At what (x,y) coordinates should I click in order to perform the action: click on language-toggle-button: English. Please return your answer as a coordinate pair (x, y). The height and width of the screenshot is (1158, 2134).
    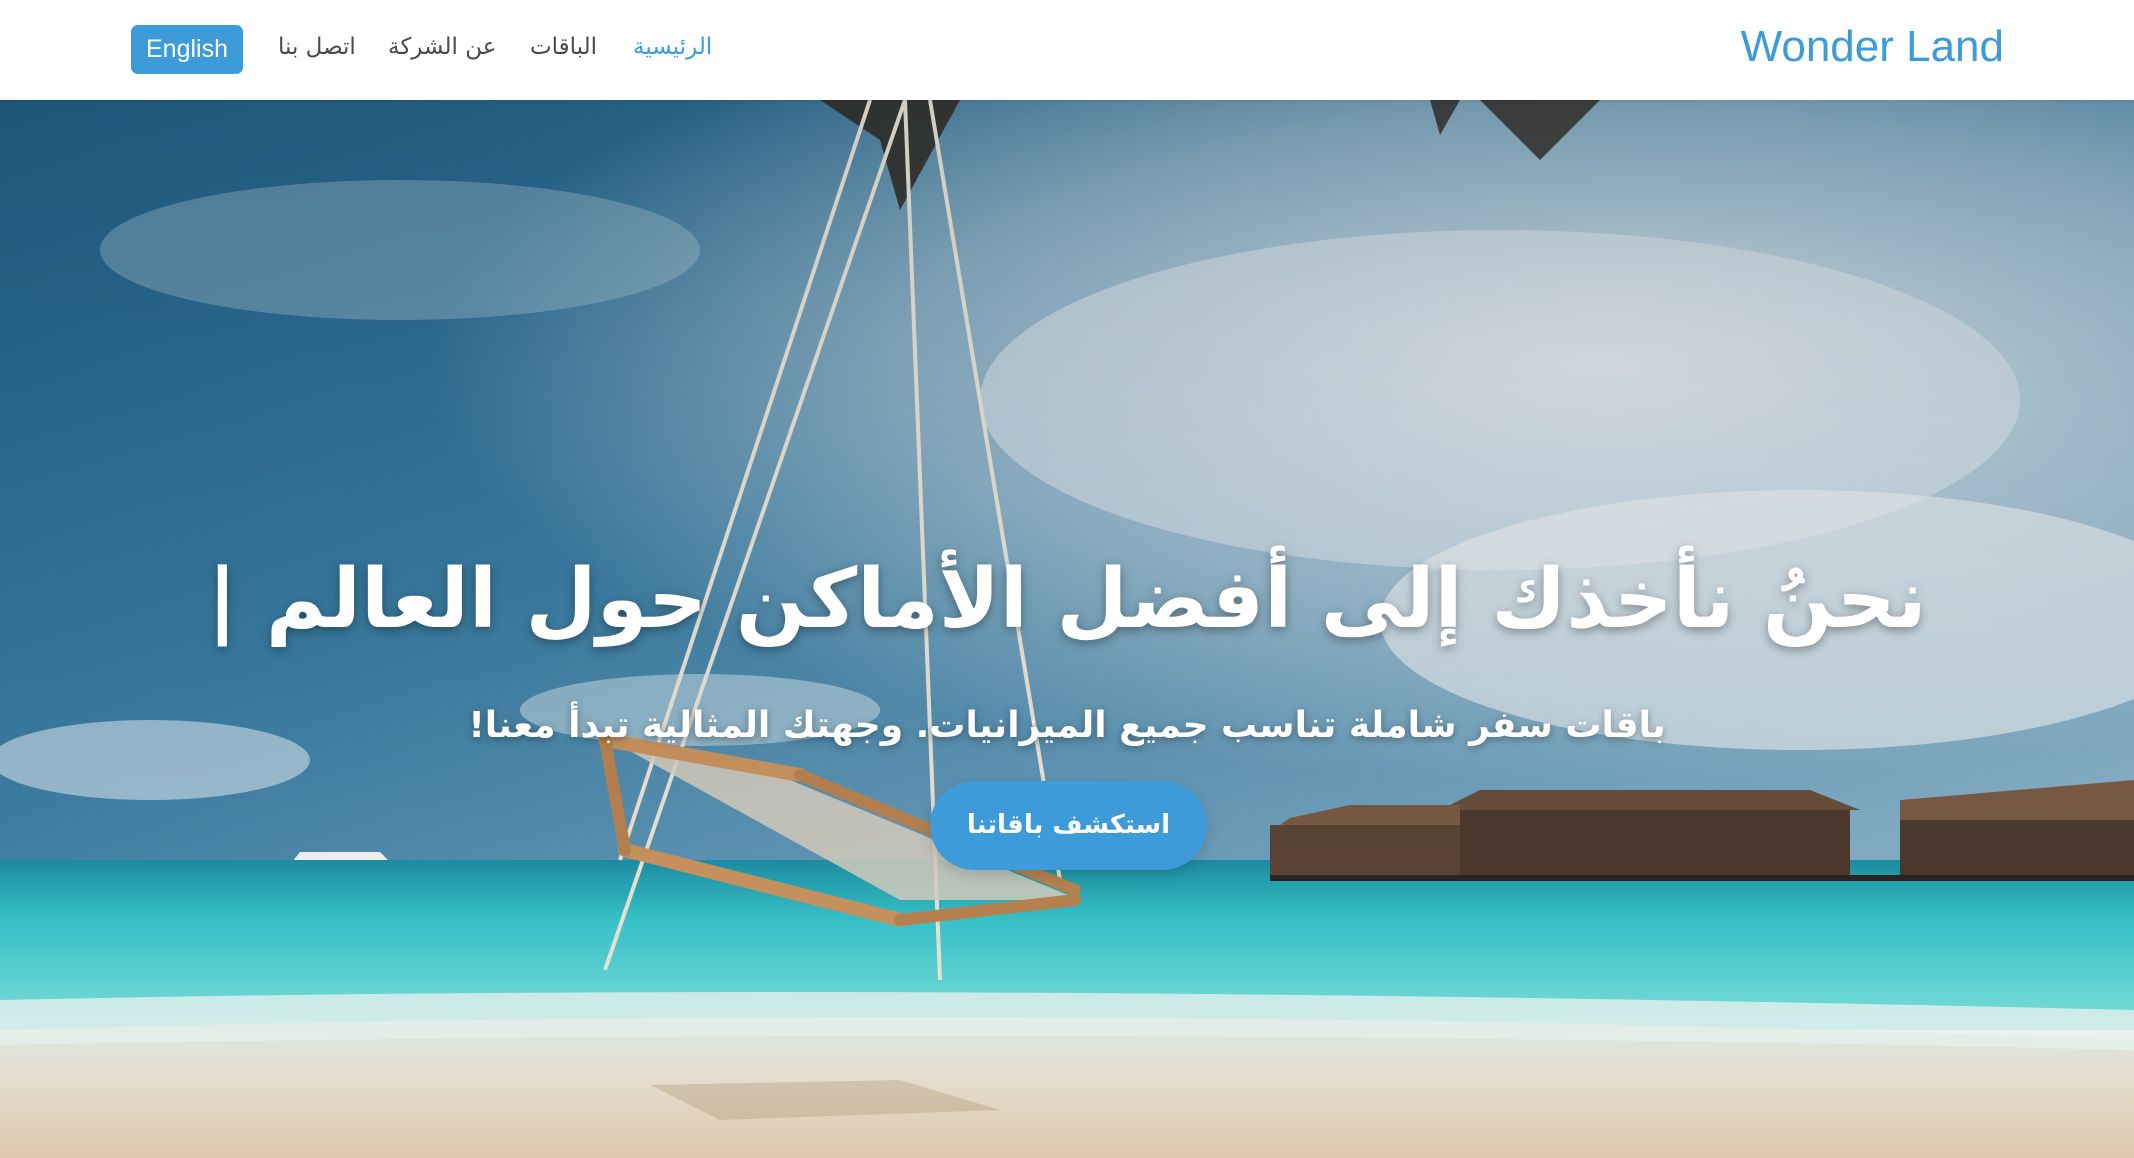
    Looking at the image, I should click on (187, 49).